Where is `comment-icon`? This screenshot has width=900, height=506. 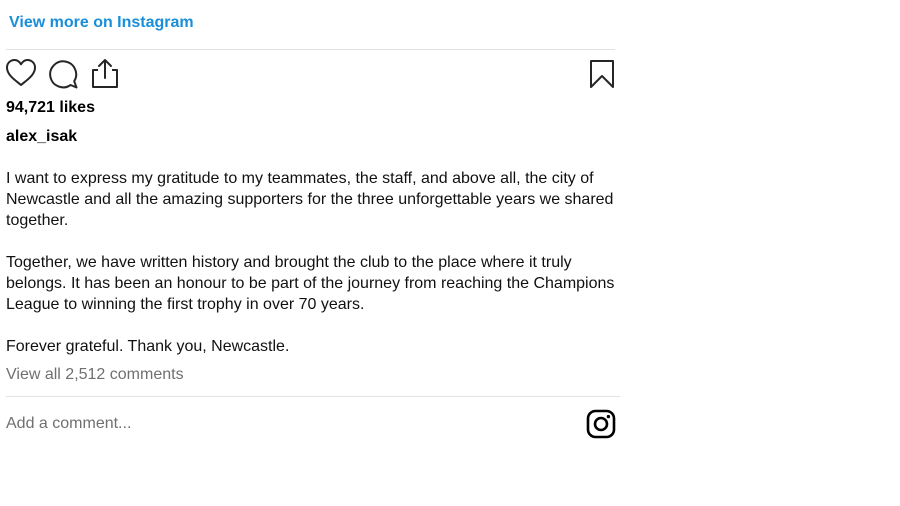 comment-icon is located at coordinates (63, 74).